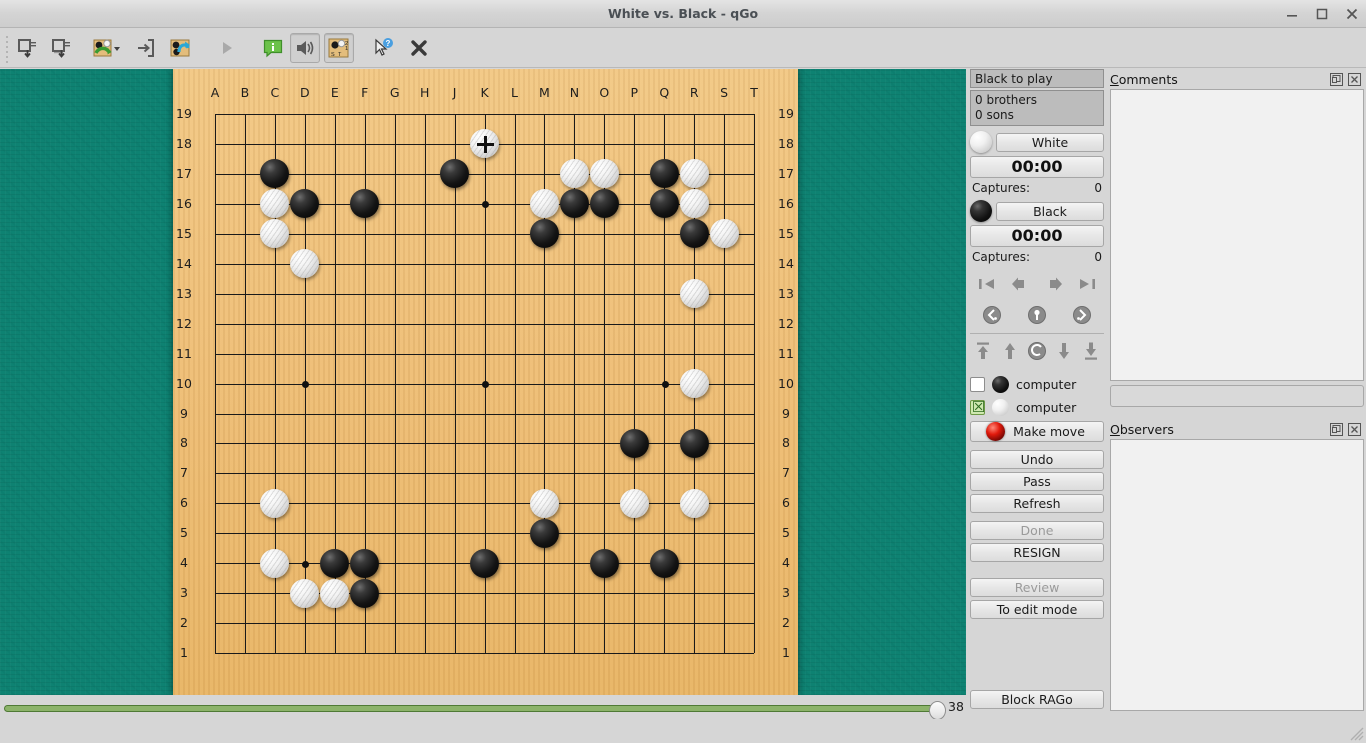 This screenshot has width=1366, height=743. What do you see at coordinates (273, 48) in the screenshot?
I see `game-info-icon` at bounding box center [273, 48].